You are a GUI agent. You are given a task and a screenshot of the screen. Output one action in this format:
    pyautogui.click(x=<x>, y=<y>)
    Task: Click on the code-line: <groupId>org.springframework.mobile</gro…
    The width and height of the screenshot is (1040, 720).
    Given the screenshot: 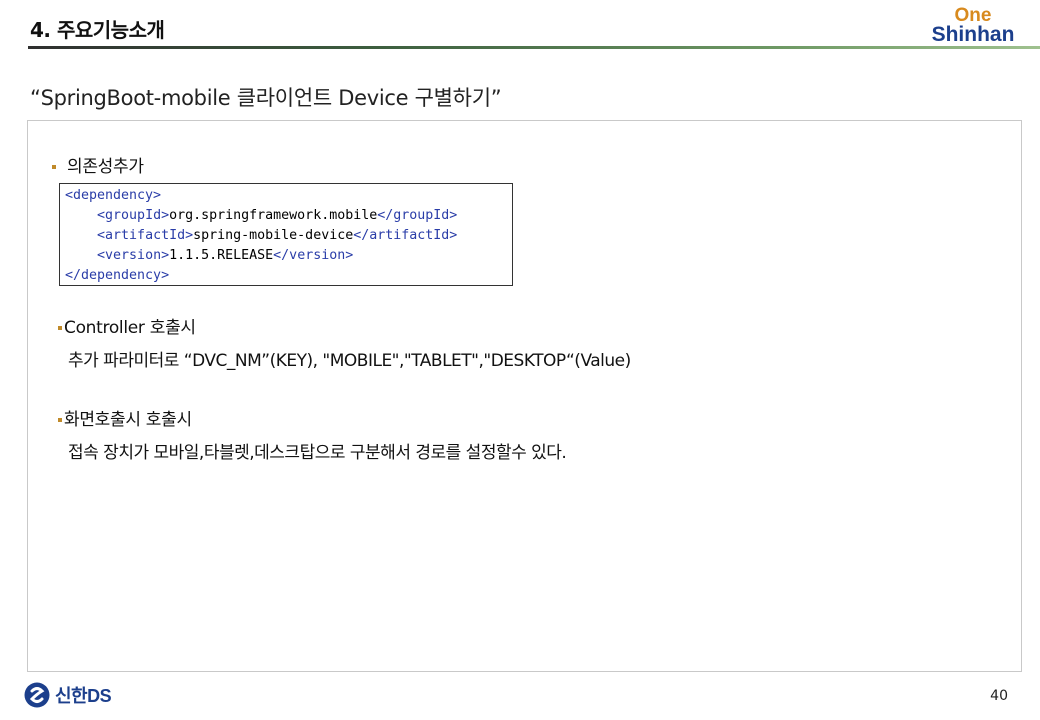 What is the action you would take?
    pyautogui.click(x=277, y=215)
    